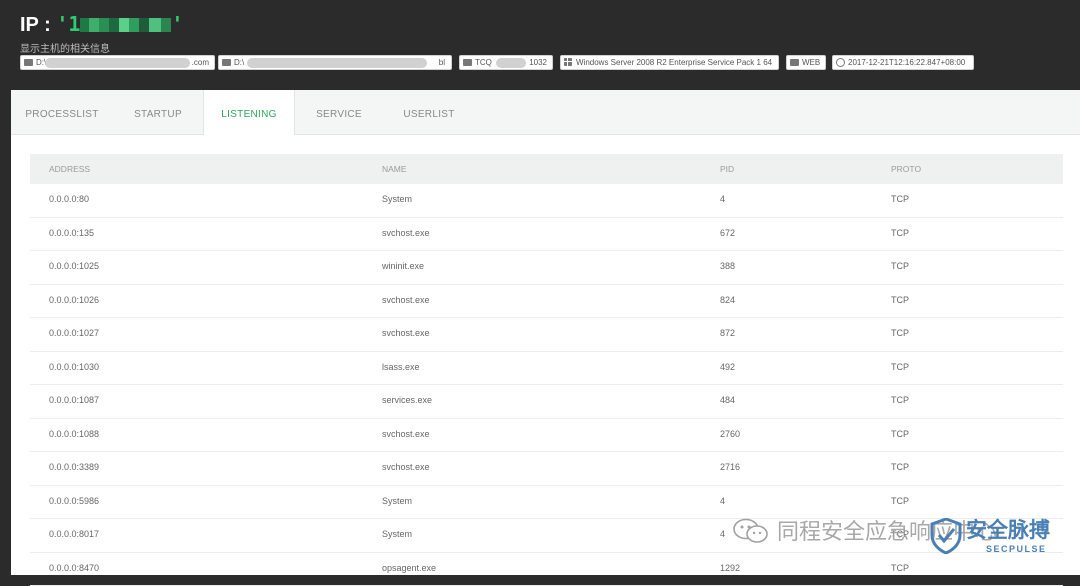 The height and width of the screenshot is (586, 1080). What do you see at coordinates (62, 112) in the screenshot?
I see `tab-processlist: PROCESSLIST` at bounding box center [62, 112].